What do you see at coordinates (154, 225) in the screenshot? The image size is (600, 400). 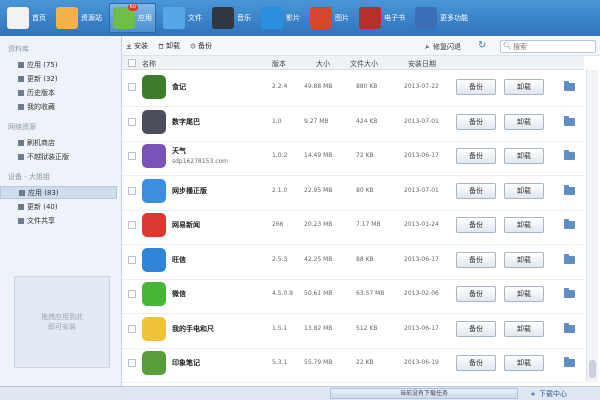 I see `netease-news-app-icon` at bounding box center [154, 225].